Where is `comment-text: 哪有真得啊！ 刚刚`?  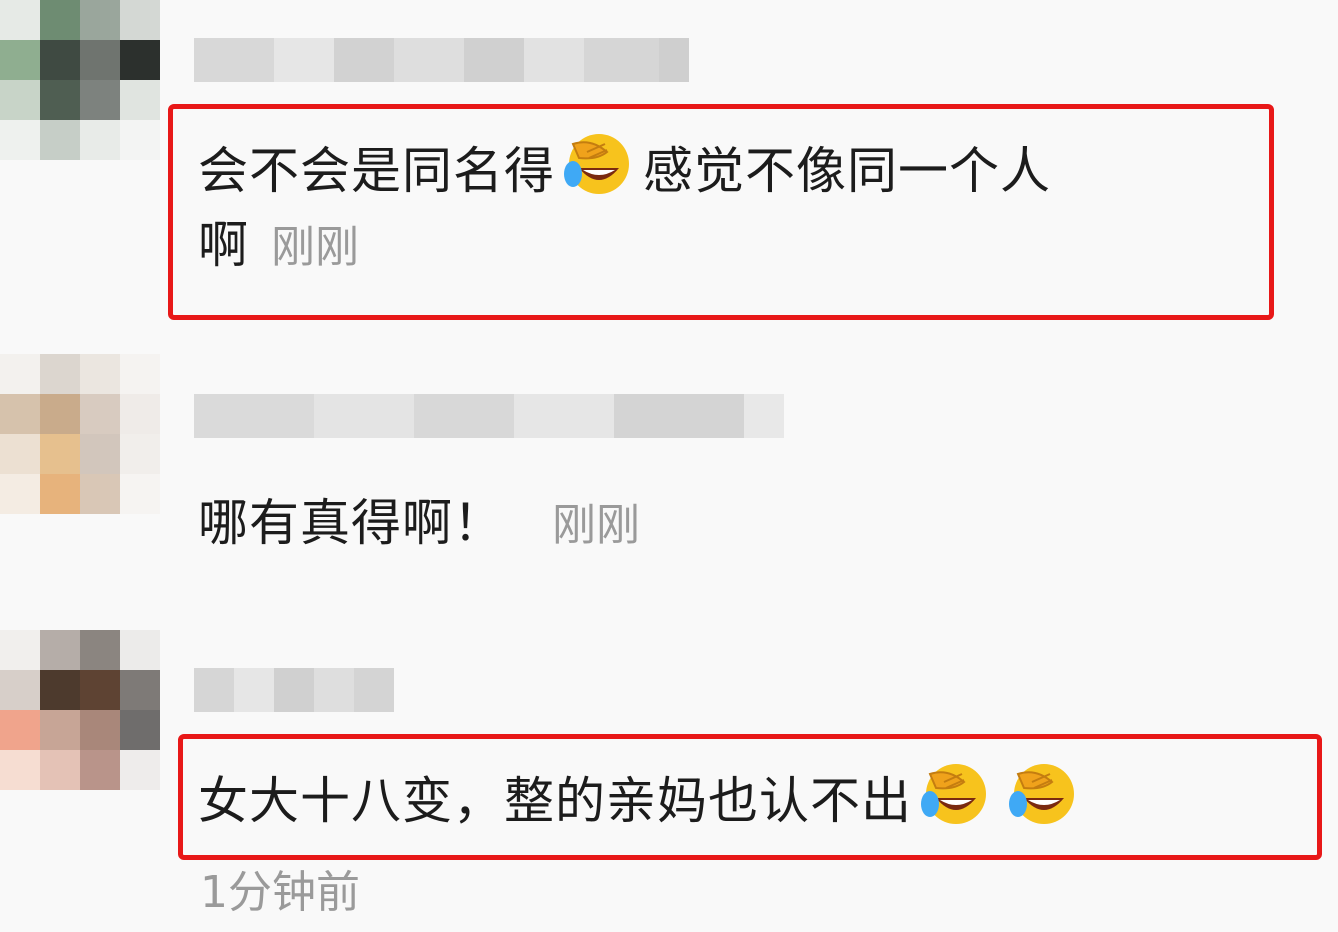
comment-text: 哪有真得啊！ 刚刚 is located at coordinates (419, 524).